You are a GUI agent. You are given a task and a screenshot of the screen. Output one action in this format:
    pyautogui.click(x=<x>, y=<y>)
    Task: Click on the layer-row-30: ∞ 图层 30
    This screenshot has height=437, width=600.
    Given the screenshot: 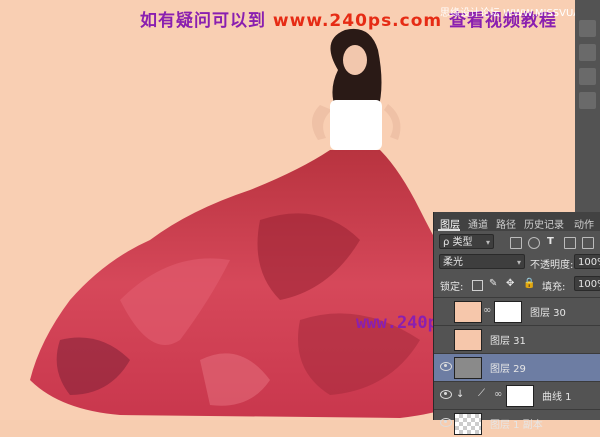 What is the action you would take?
    pyautogui.click(x=517, y=311)
    